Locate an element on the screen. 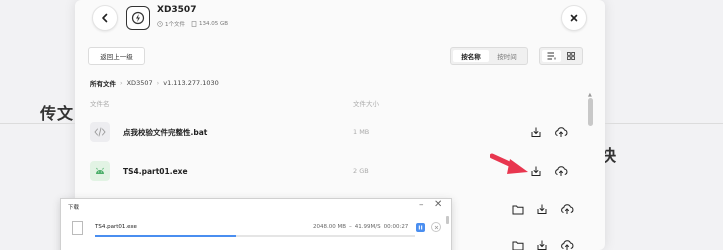 This screenshot has width=723, height=250. file-count: 1个文件 is located at coordinates (171, 24).